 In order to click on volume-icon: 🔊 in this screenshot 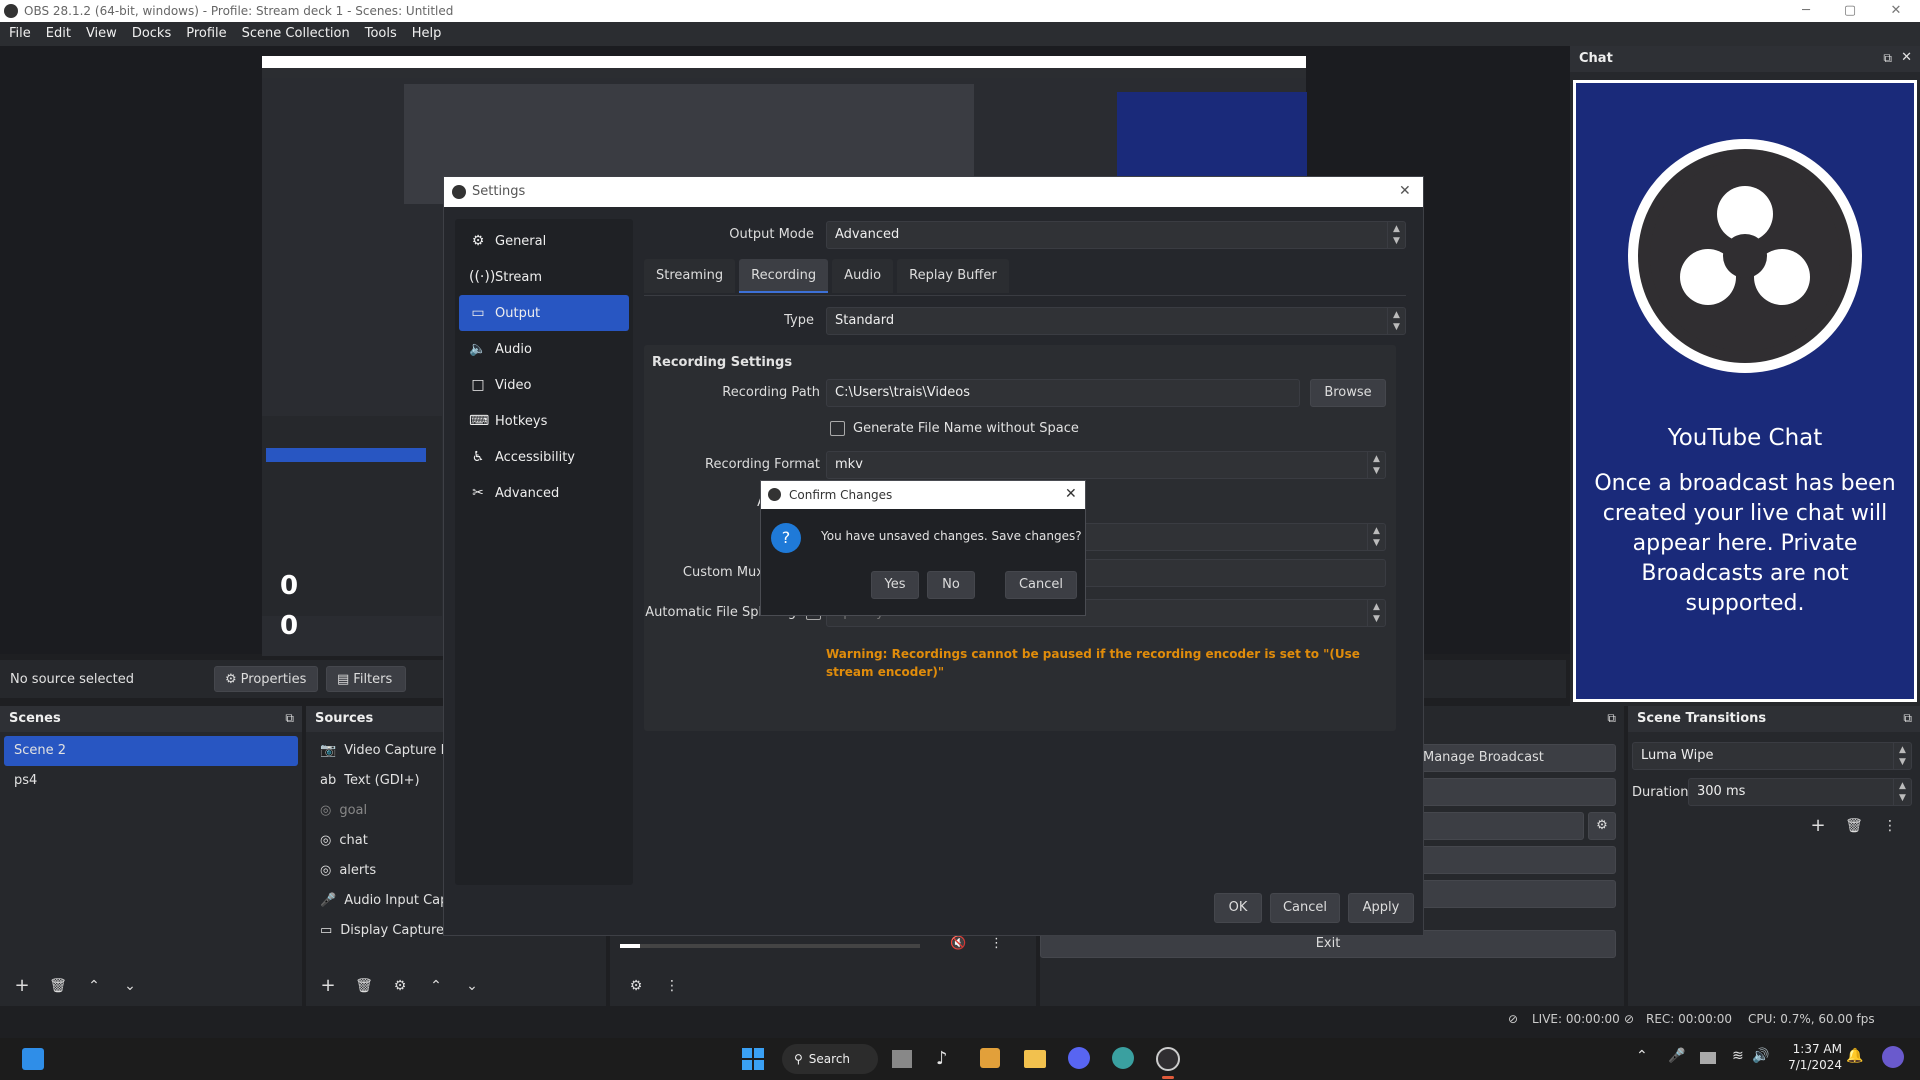, I will do `click(1760, 1056)`.